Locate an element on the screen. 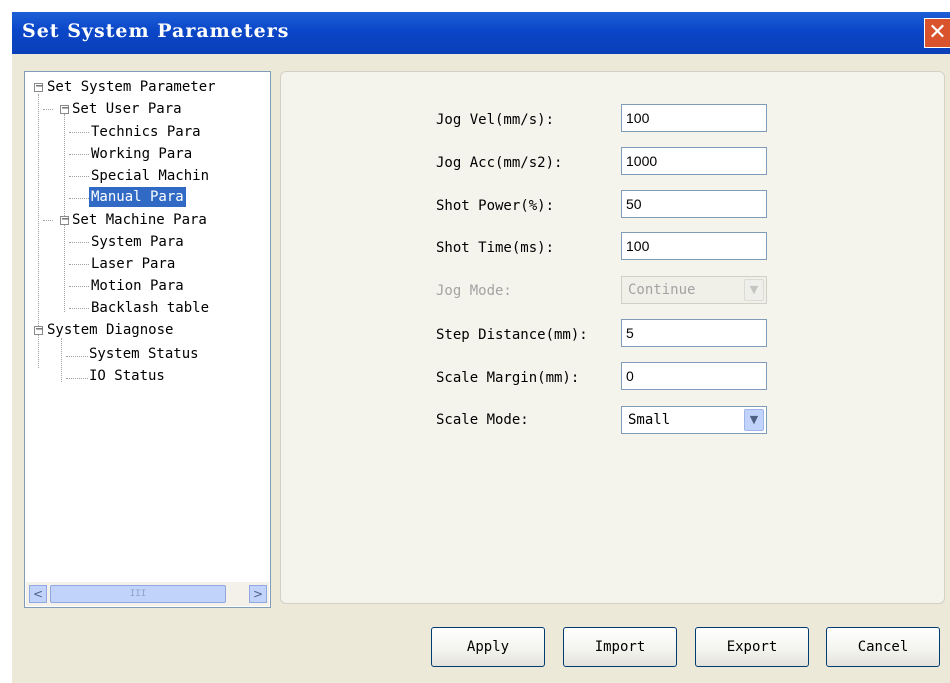 The width and height of the screenshot is (950, 683). tree-node-set-user-para: Set User Para is located at coordinates (127, 109).